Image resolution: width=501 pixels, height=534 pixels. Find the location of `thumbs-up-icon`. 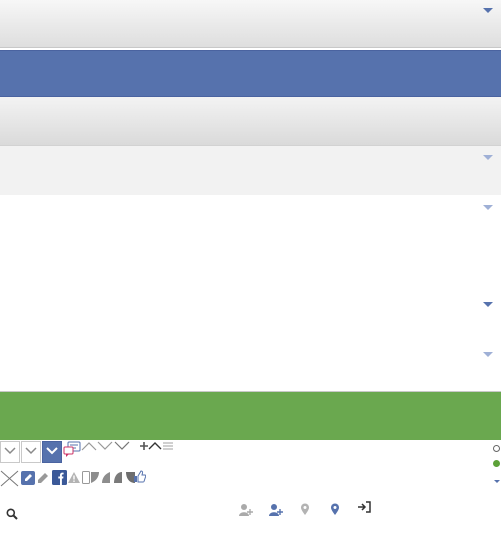

thumbs-up-icon is located at coordinates (139, 476).